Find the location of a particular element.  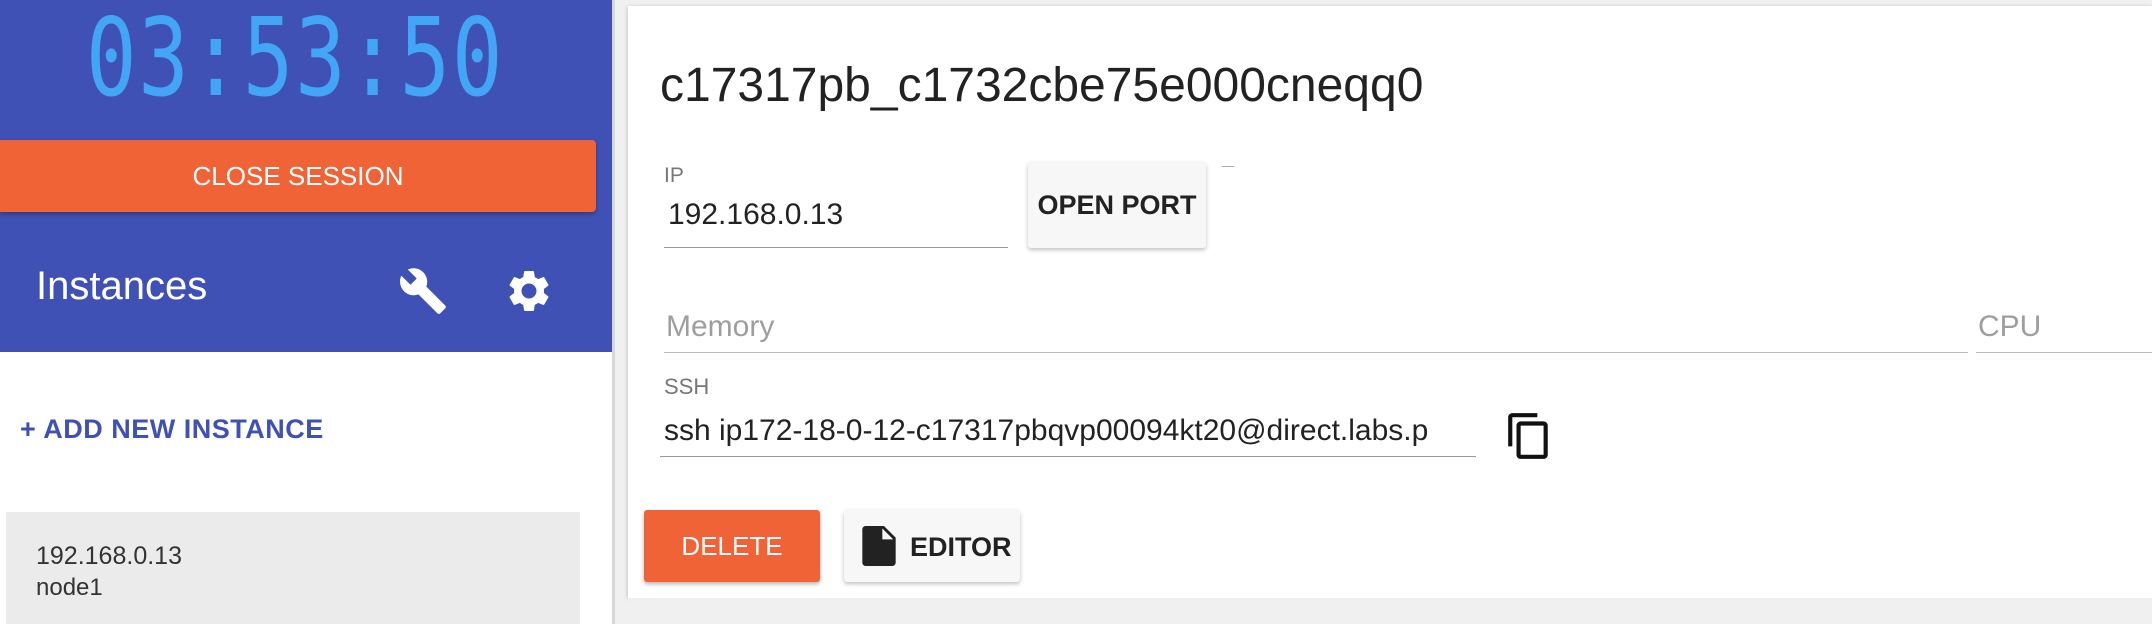

memory-field: Memory is located at coordinates (720, 327).